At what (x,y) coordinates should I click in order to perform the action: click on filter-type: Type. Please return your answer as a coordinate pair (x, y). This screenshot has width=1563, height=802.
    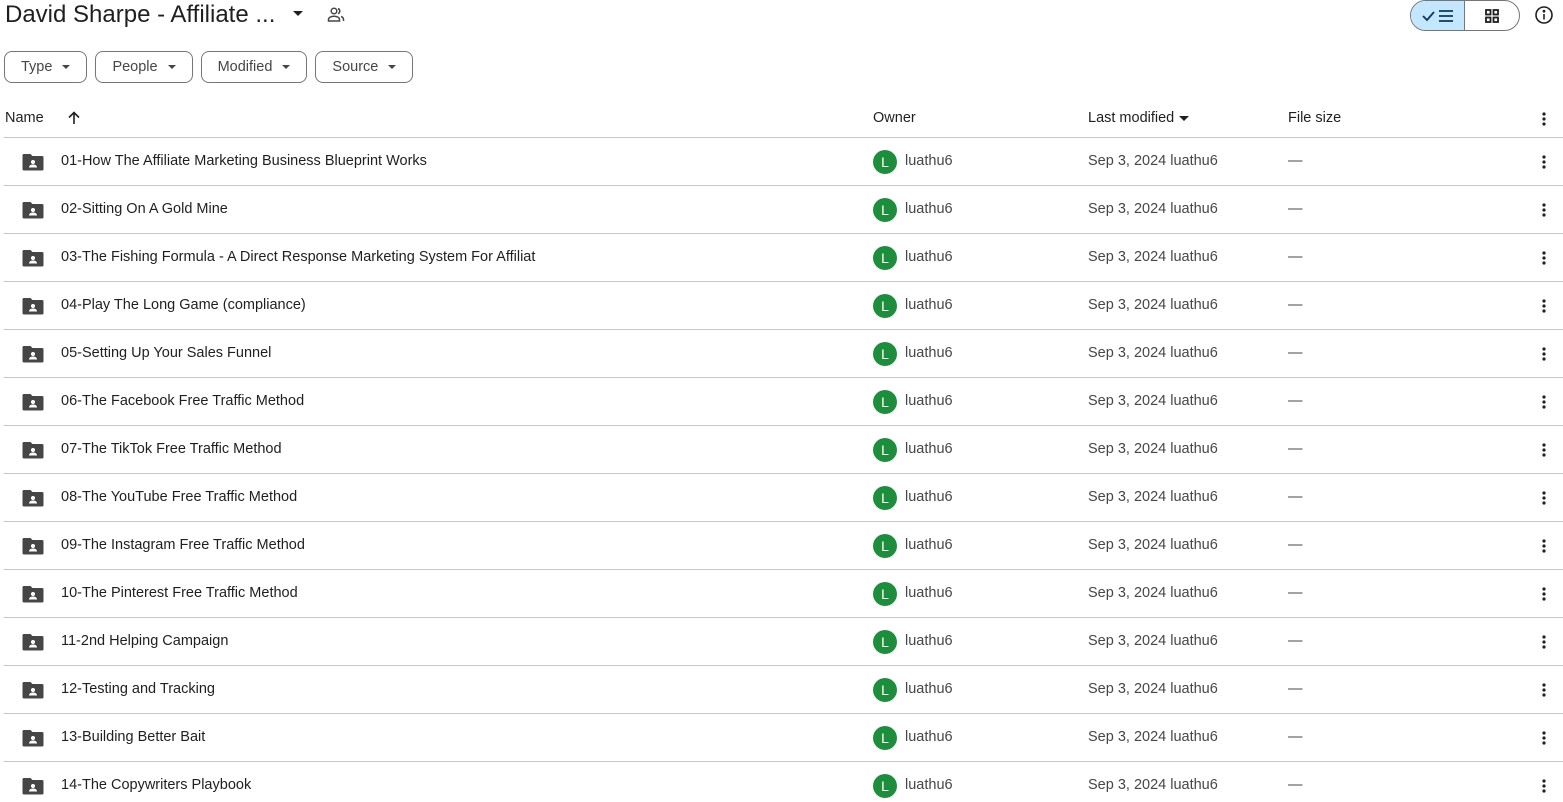
    Looking at the image, I should click on (46, 67).